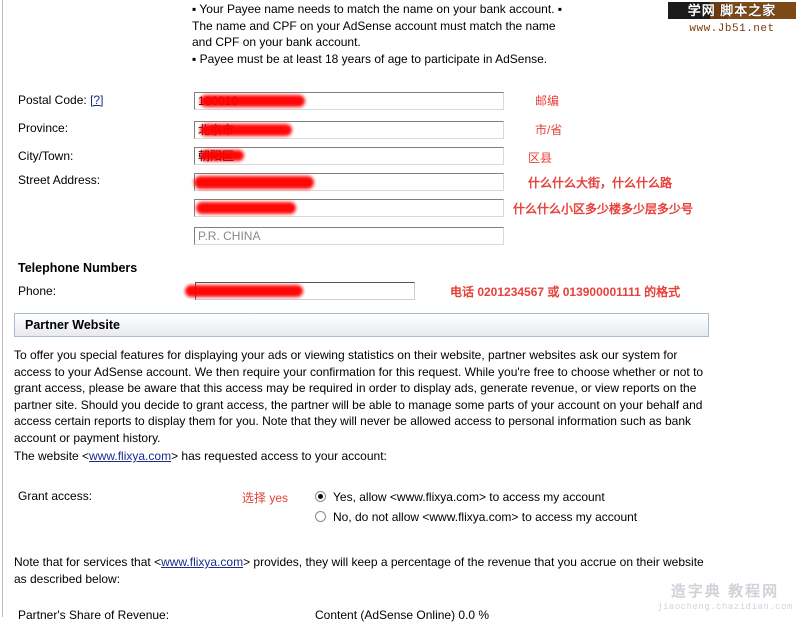  I want to click on postal-code-help-icon: [?], so click(96, 100).